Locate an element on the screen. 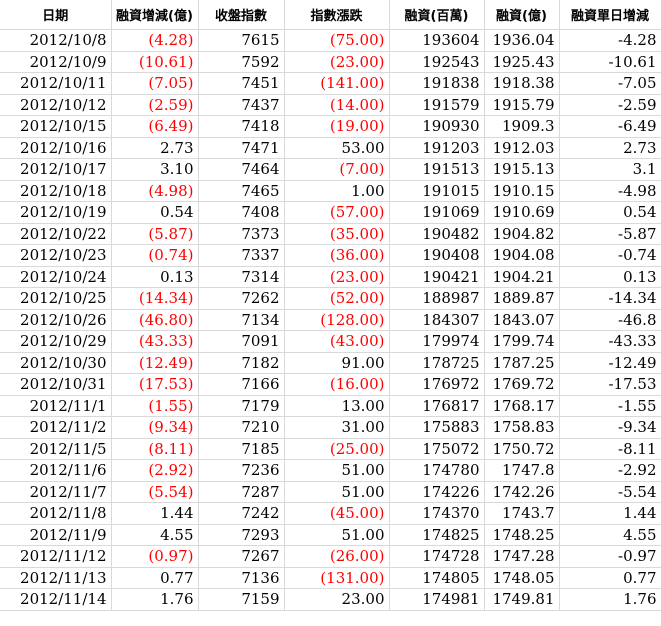 The image size is (661, 626). cell-index-change: (25.00) is located at coordinates (337, 449).